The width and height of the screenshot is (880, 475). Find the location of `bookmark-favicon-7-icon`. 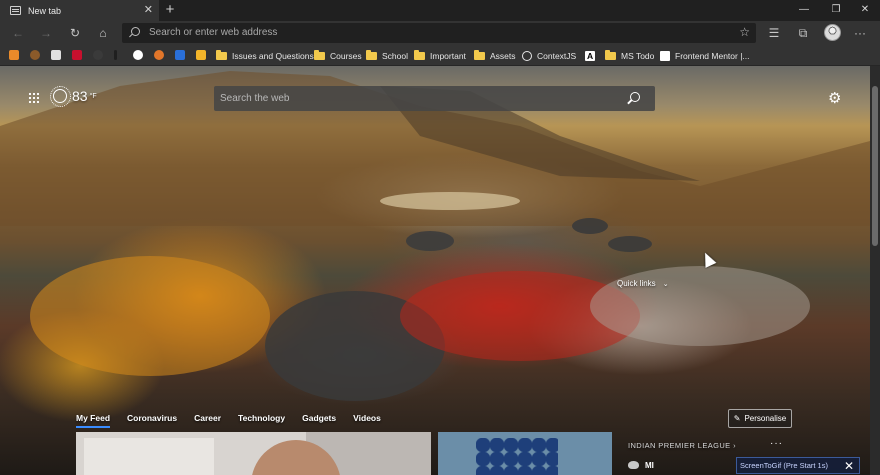

bookmark-favicon-7-icon is located at coordinates (138, 55).